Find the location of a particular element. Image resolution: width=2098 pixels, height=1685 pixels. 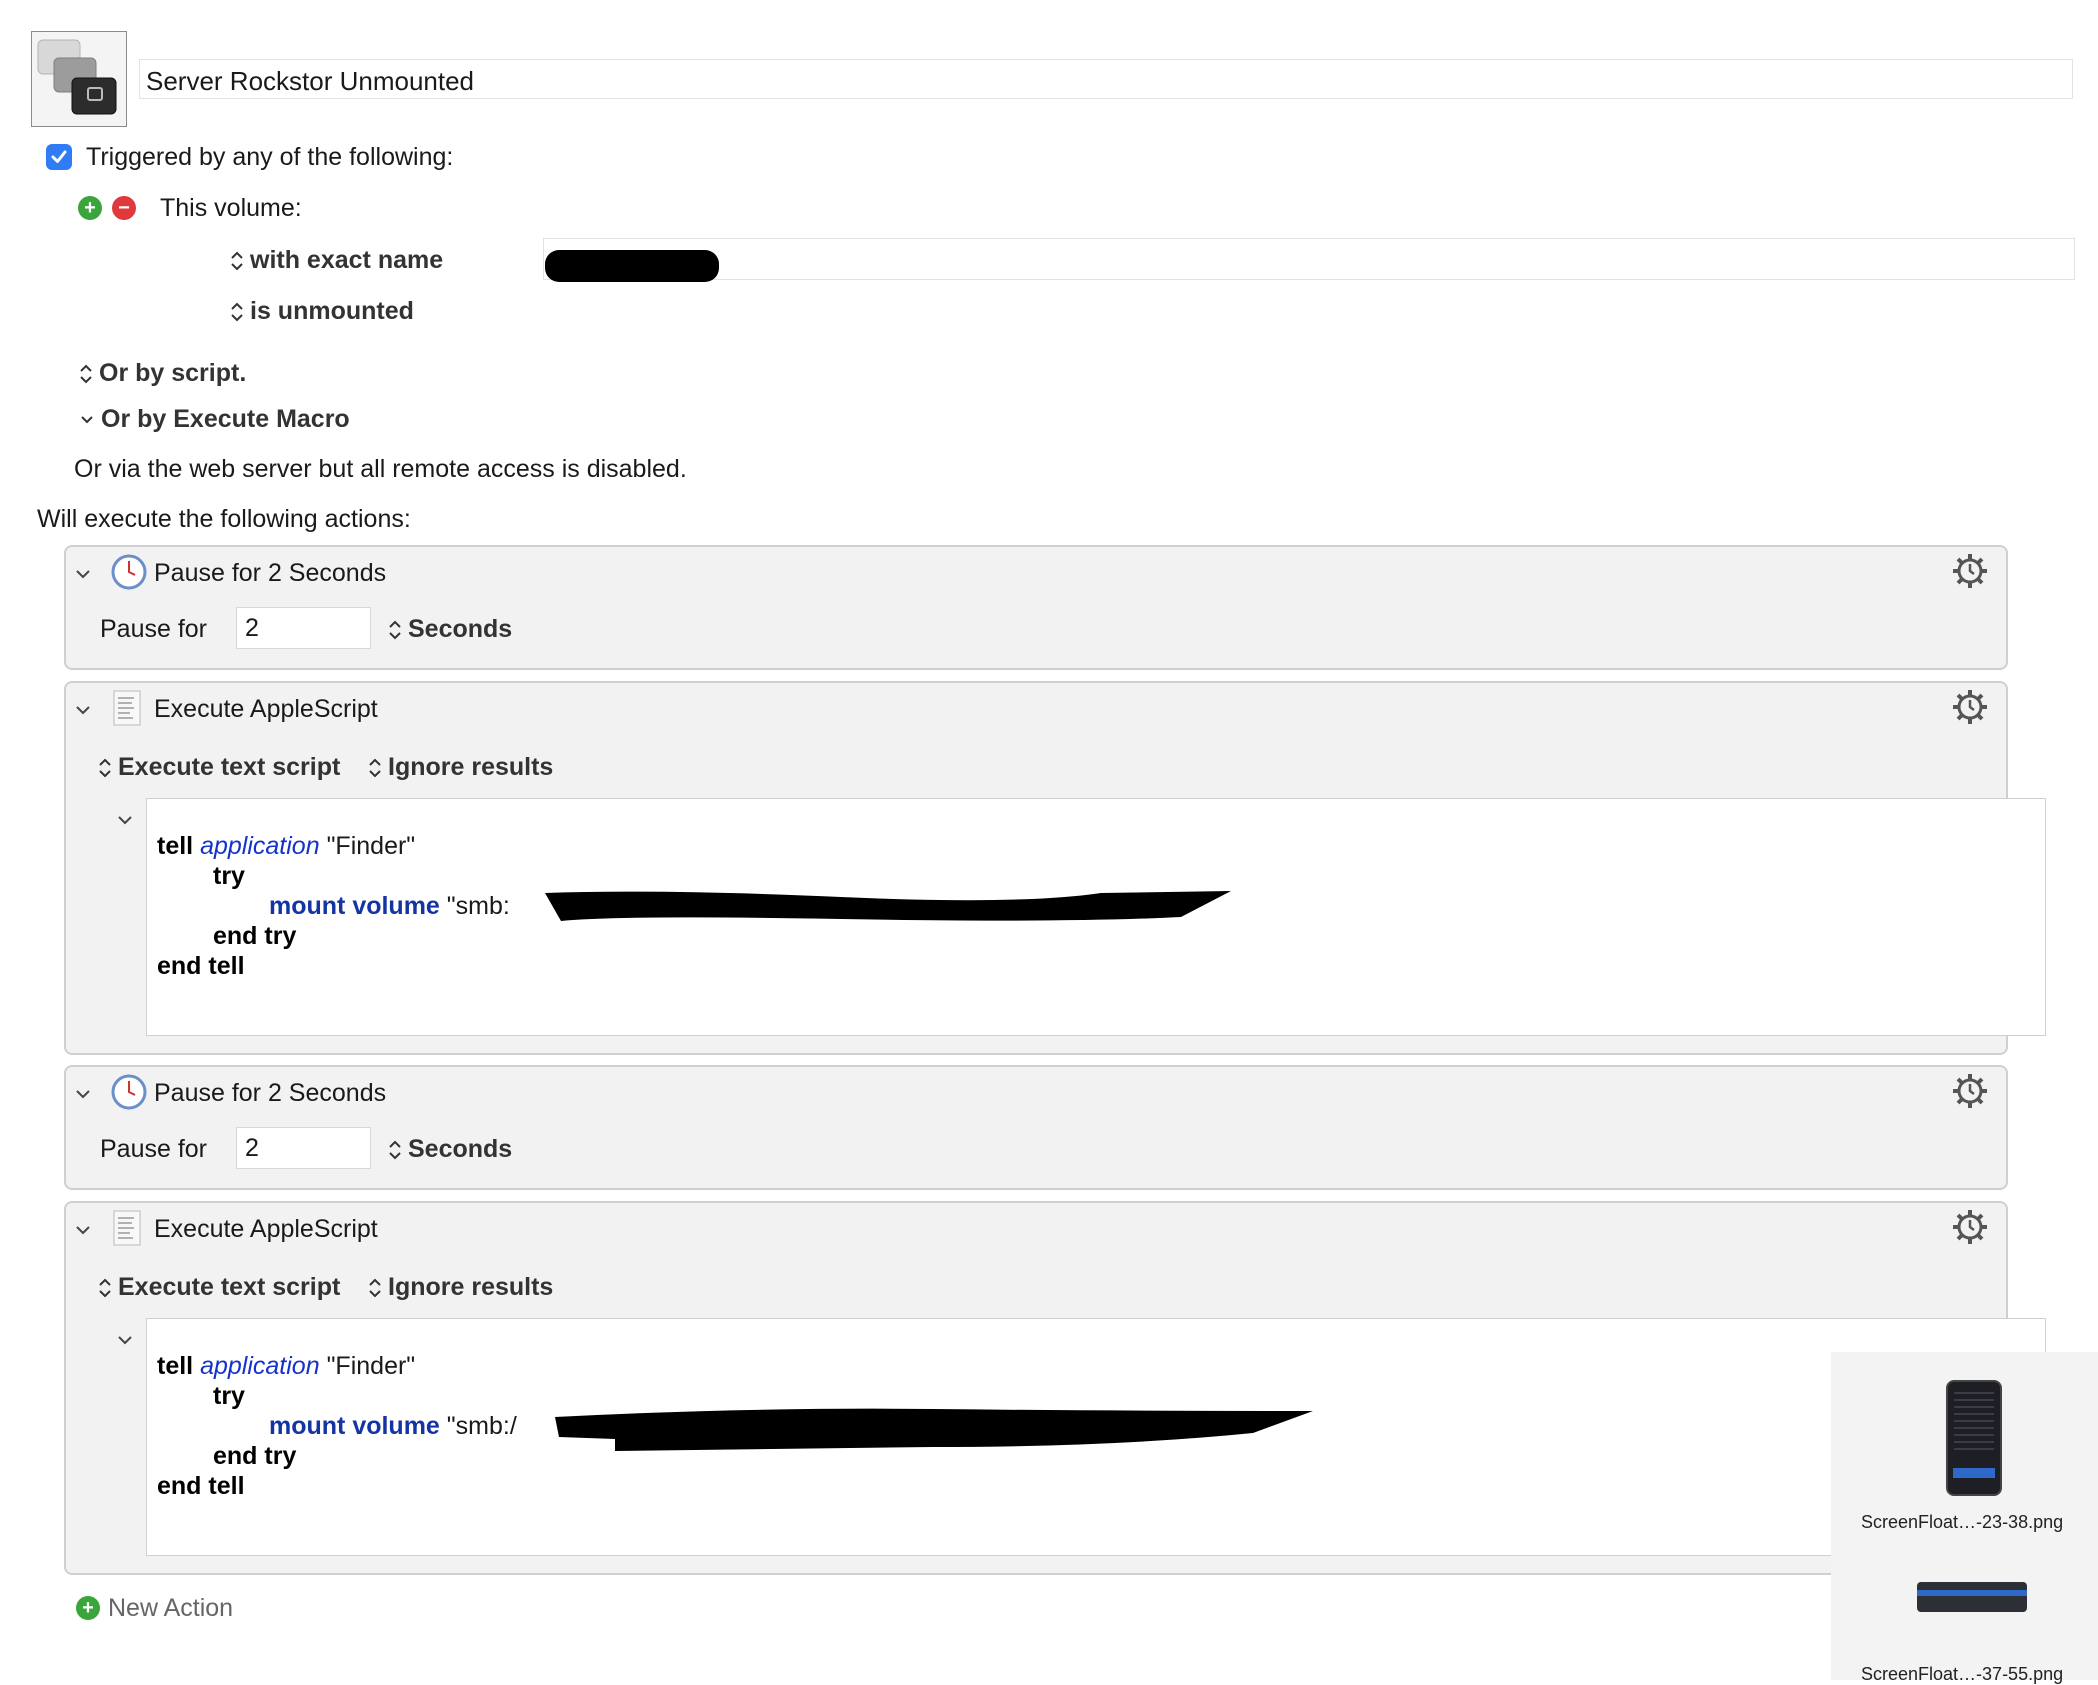

file-label: ScreenFloat…-37-55.png is located at coordinates (1962, 1674).